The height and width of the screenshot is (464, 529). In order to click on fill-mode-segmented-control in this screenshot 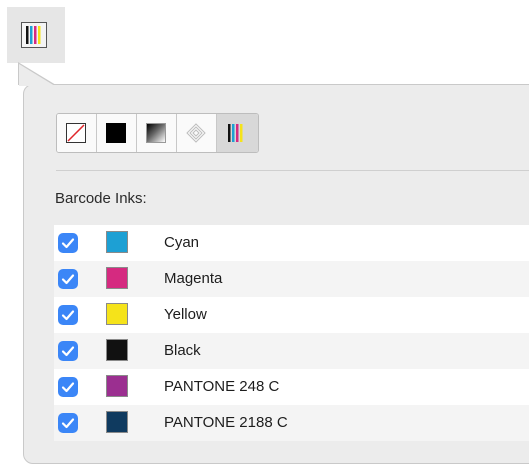, I will do `click(157, 133)`.